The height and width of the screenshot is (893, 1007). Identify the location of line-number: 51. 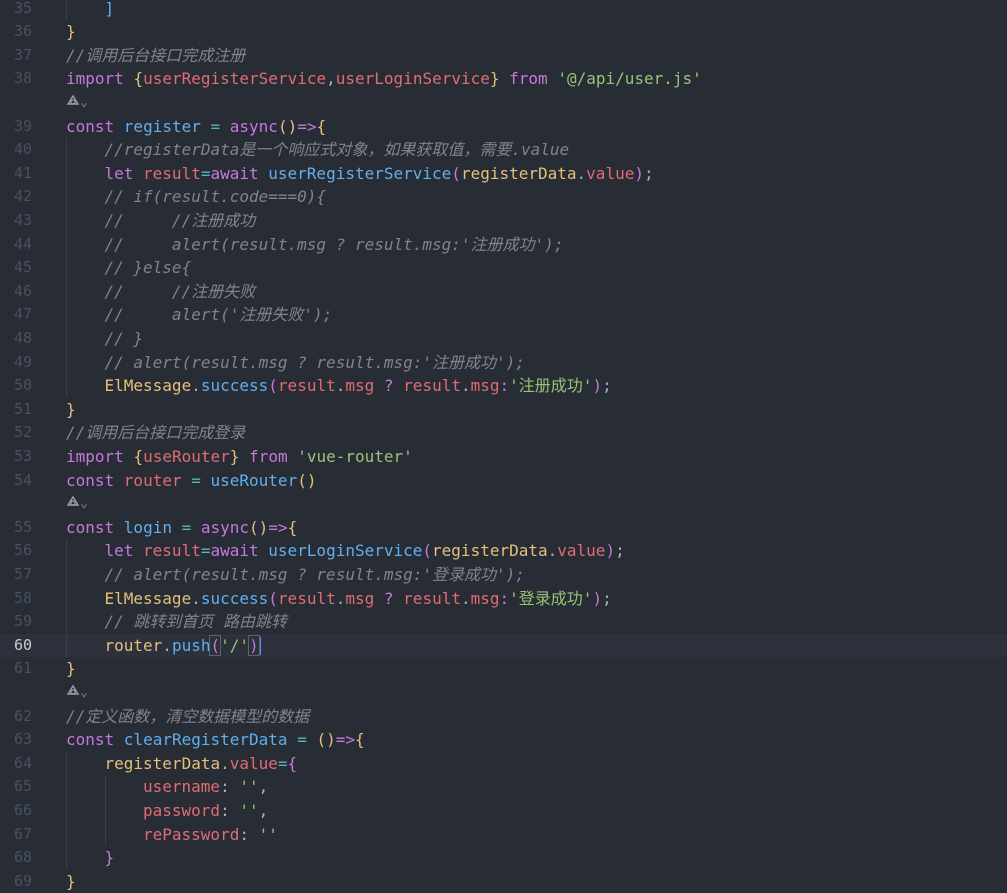
(22, 408).